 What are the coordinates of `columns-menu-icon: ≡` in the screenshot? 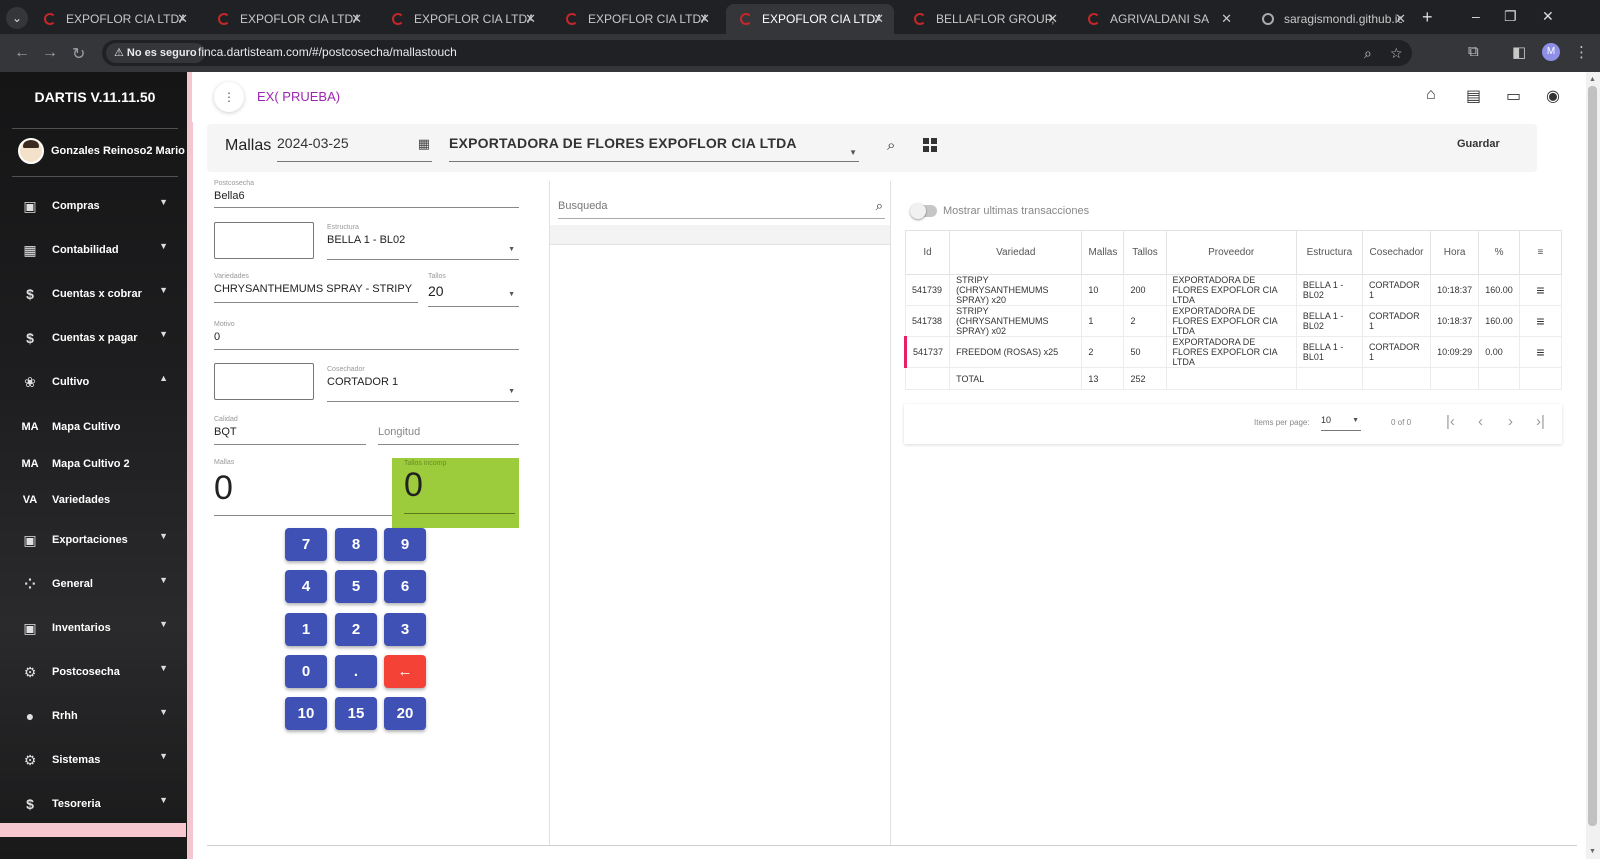 It's located at (1540, 252).